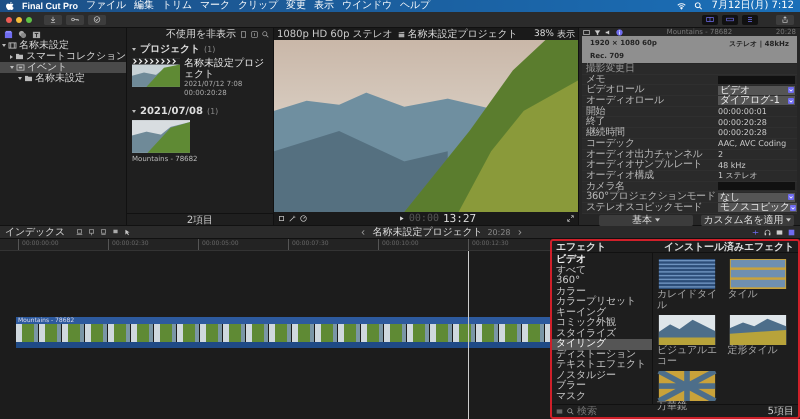 The width and height of the screenshot is (800, 419). Describe the element at coordinates (687, 274) in the screenshot. I see `stripes-effect-thumbnail-drawing` at that location.